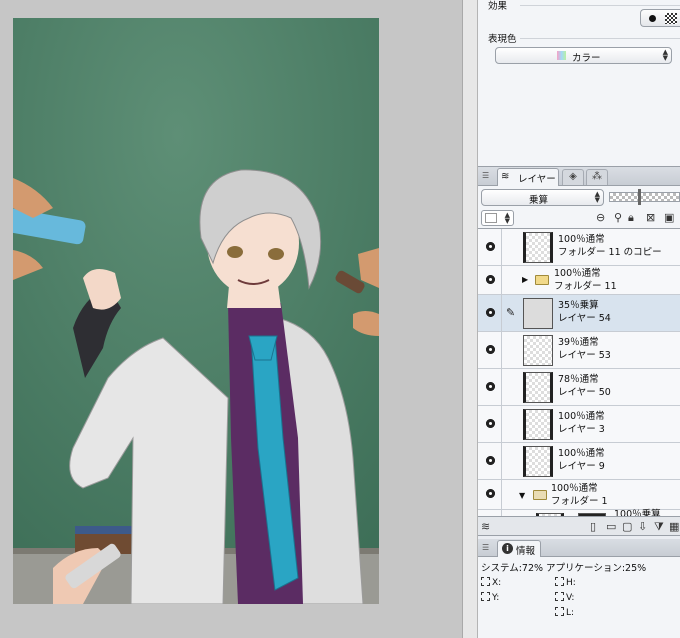 This screenshot has height=638, width=680. What do you see at coordinates (611, 526) in the screenshot?
I see `new-vector-layer-icon: ▭` at bounding box center [611, 526].